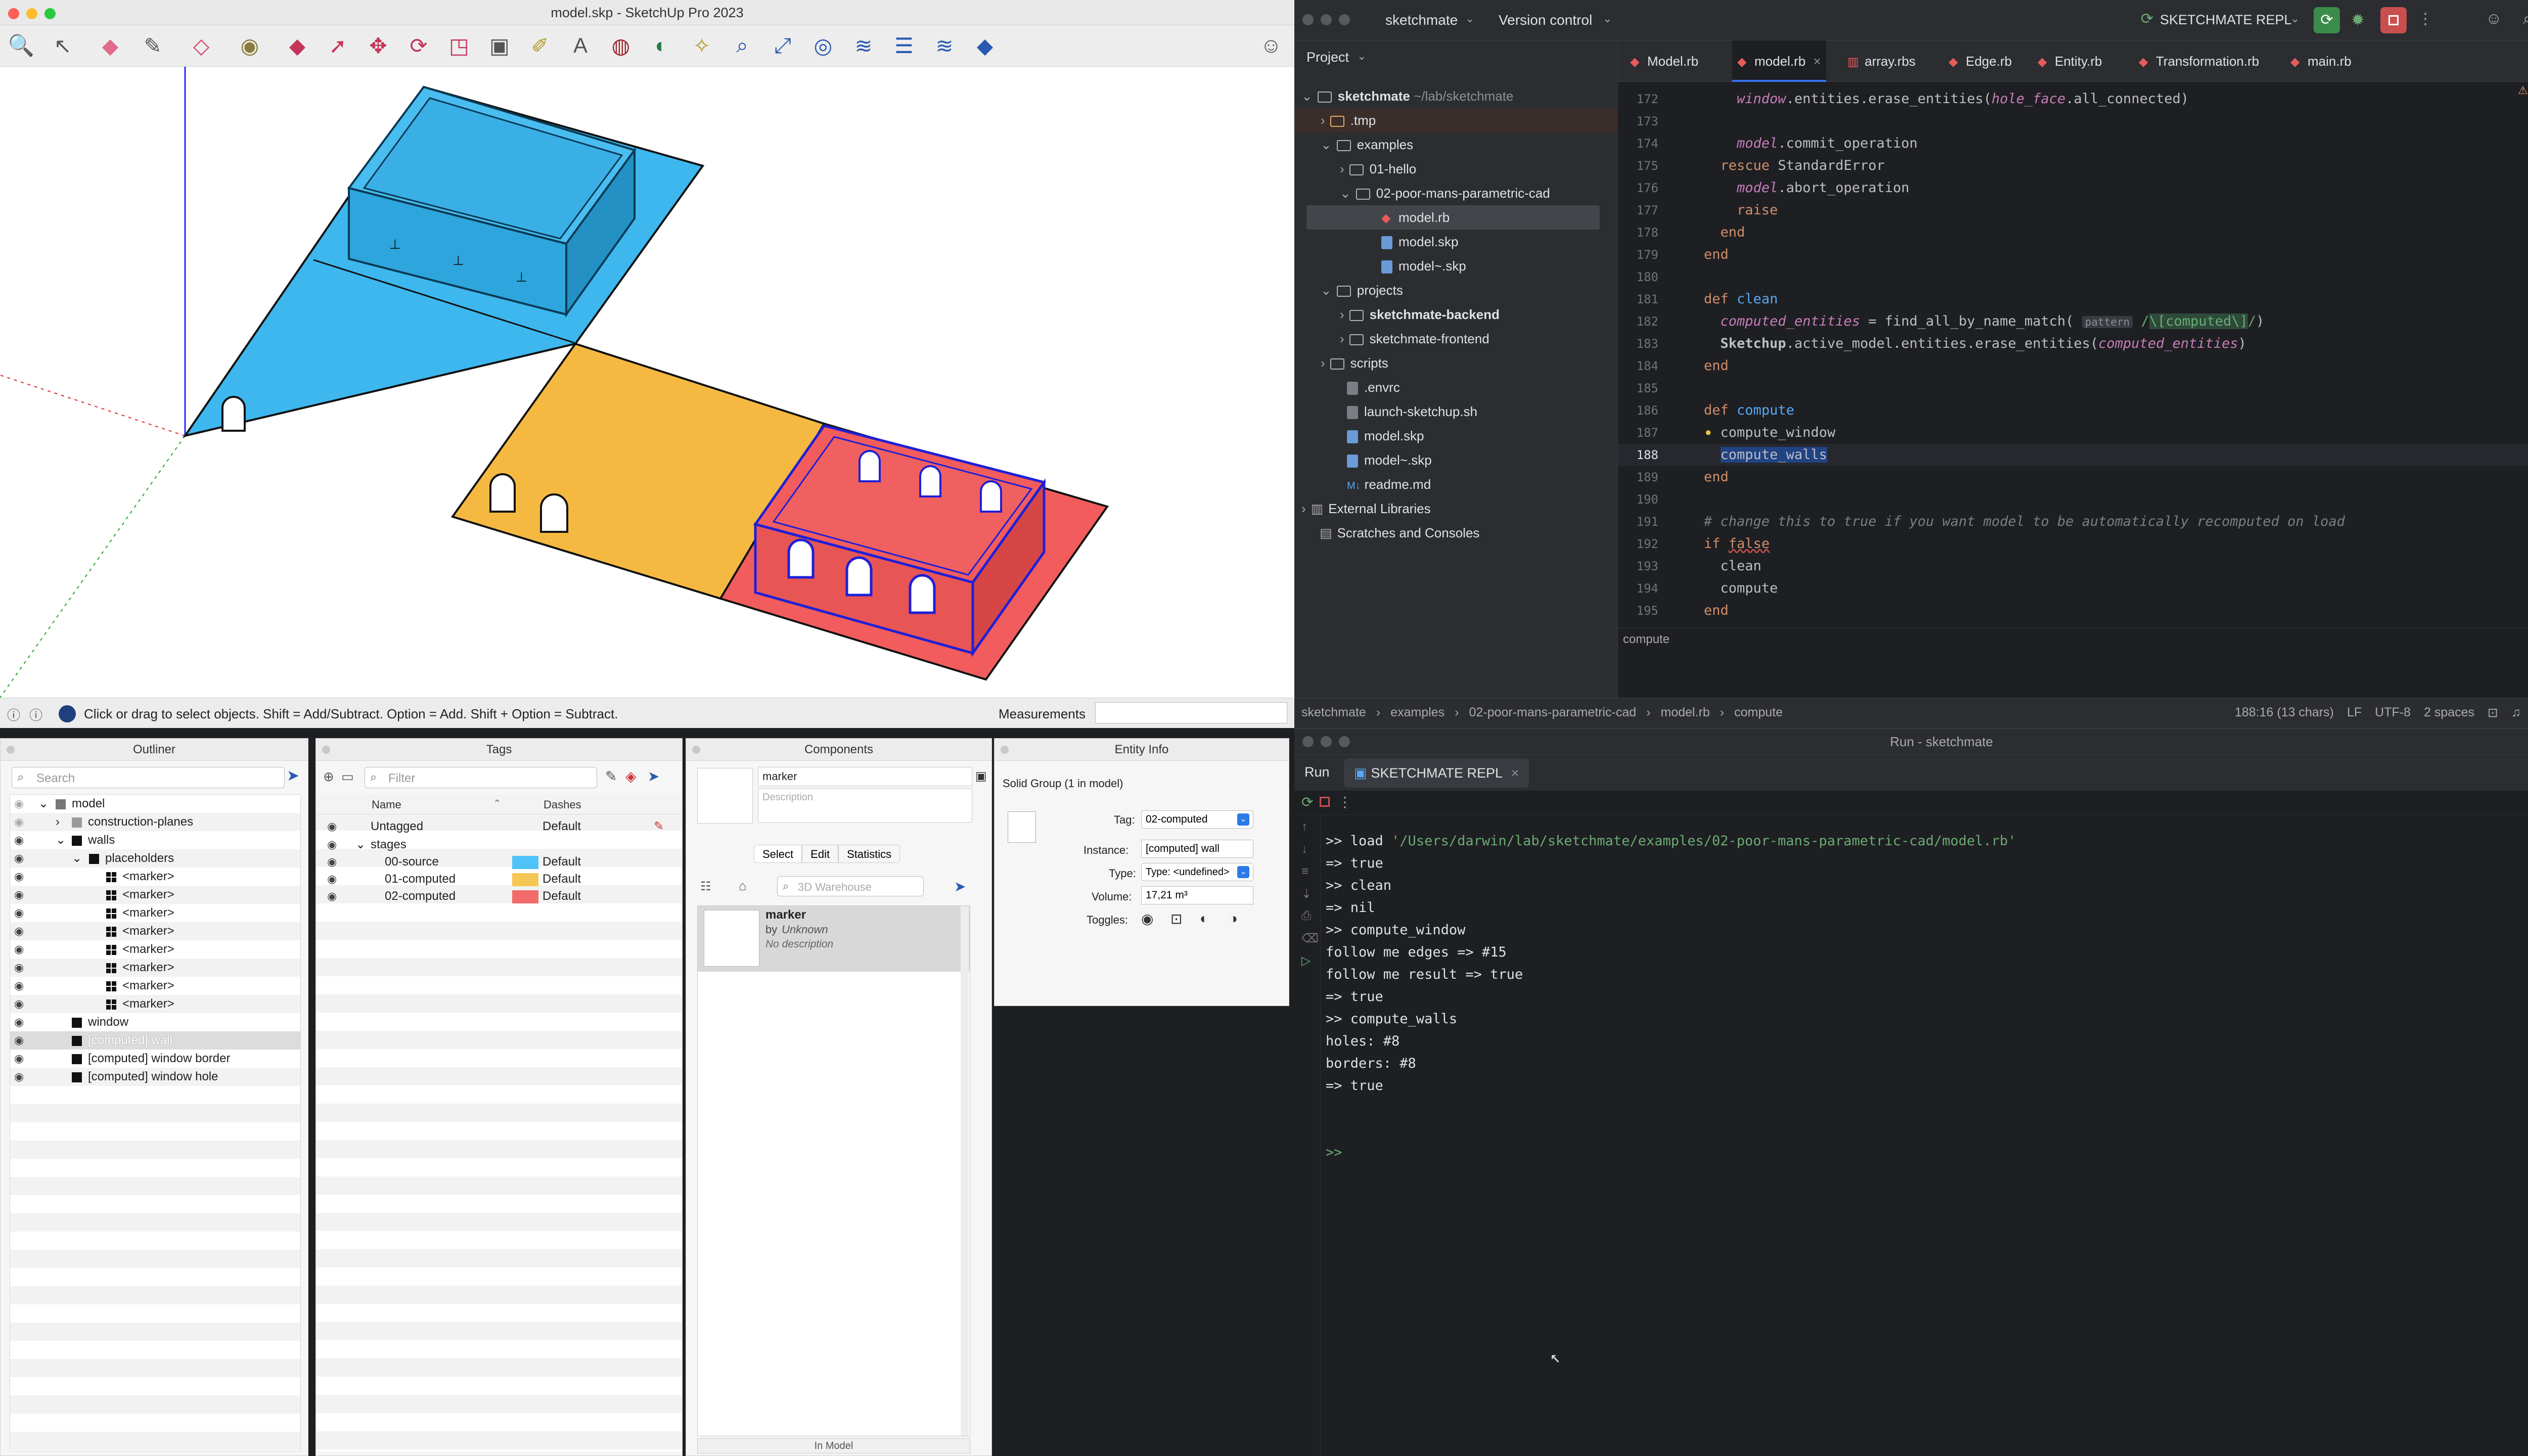 The image size is (2528, 1456). I want to click on warehouse-icon: ◎, so click(823, 45).